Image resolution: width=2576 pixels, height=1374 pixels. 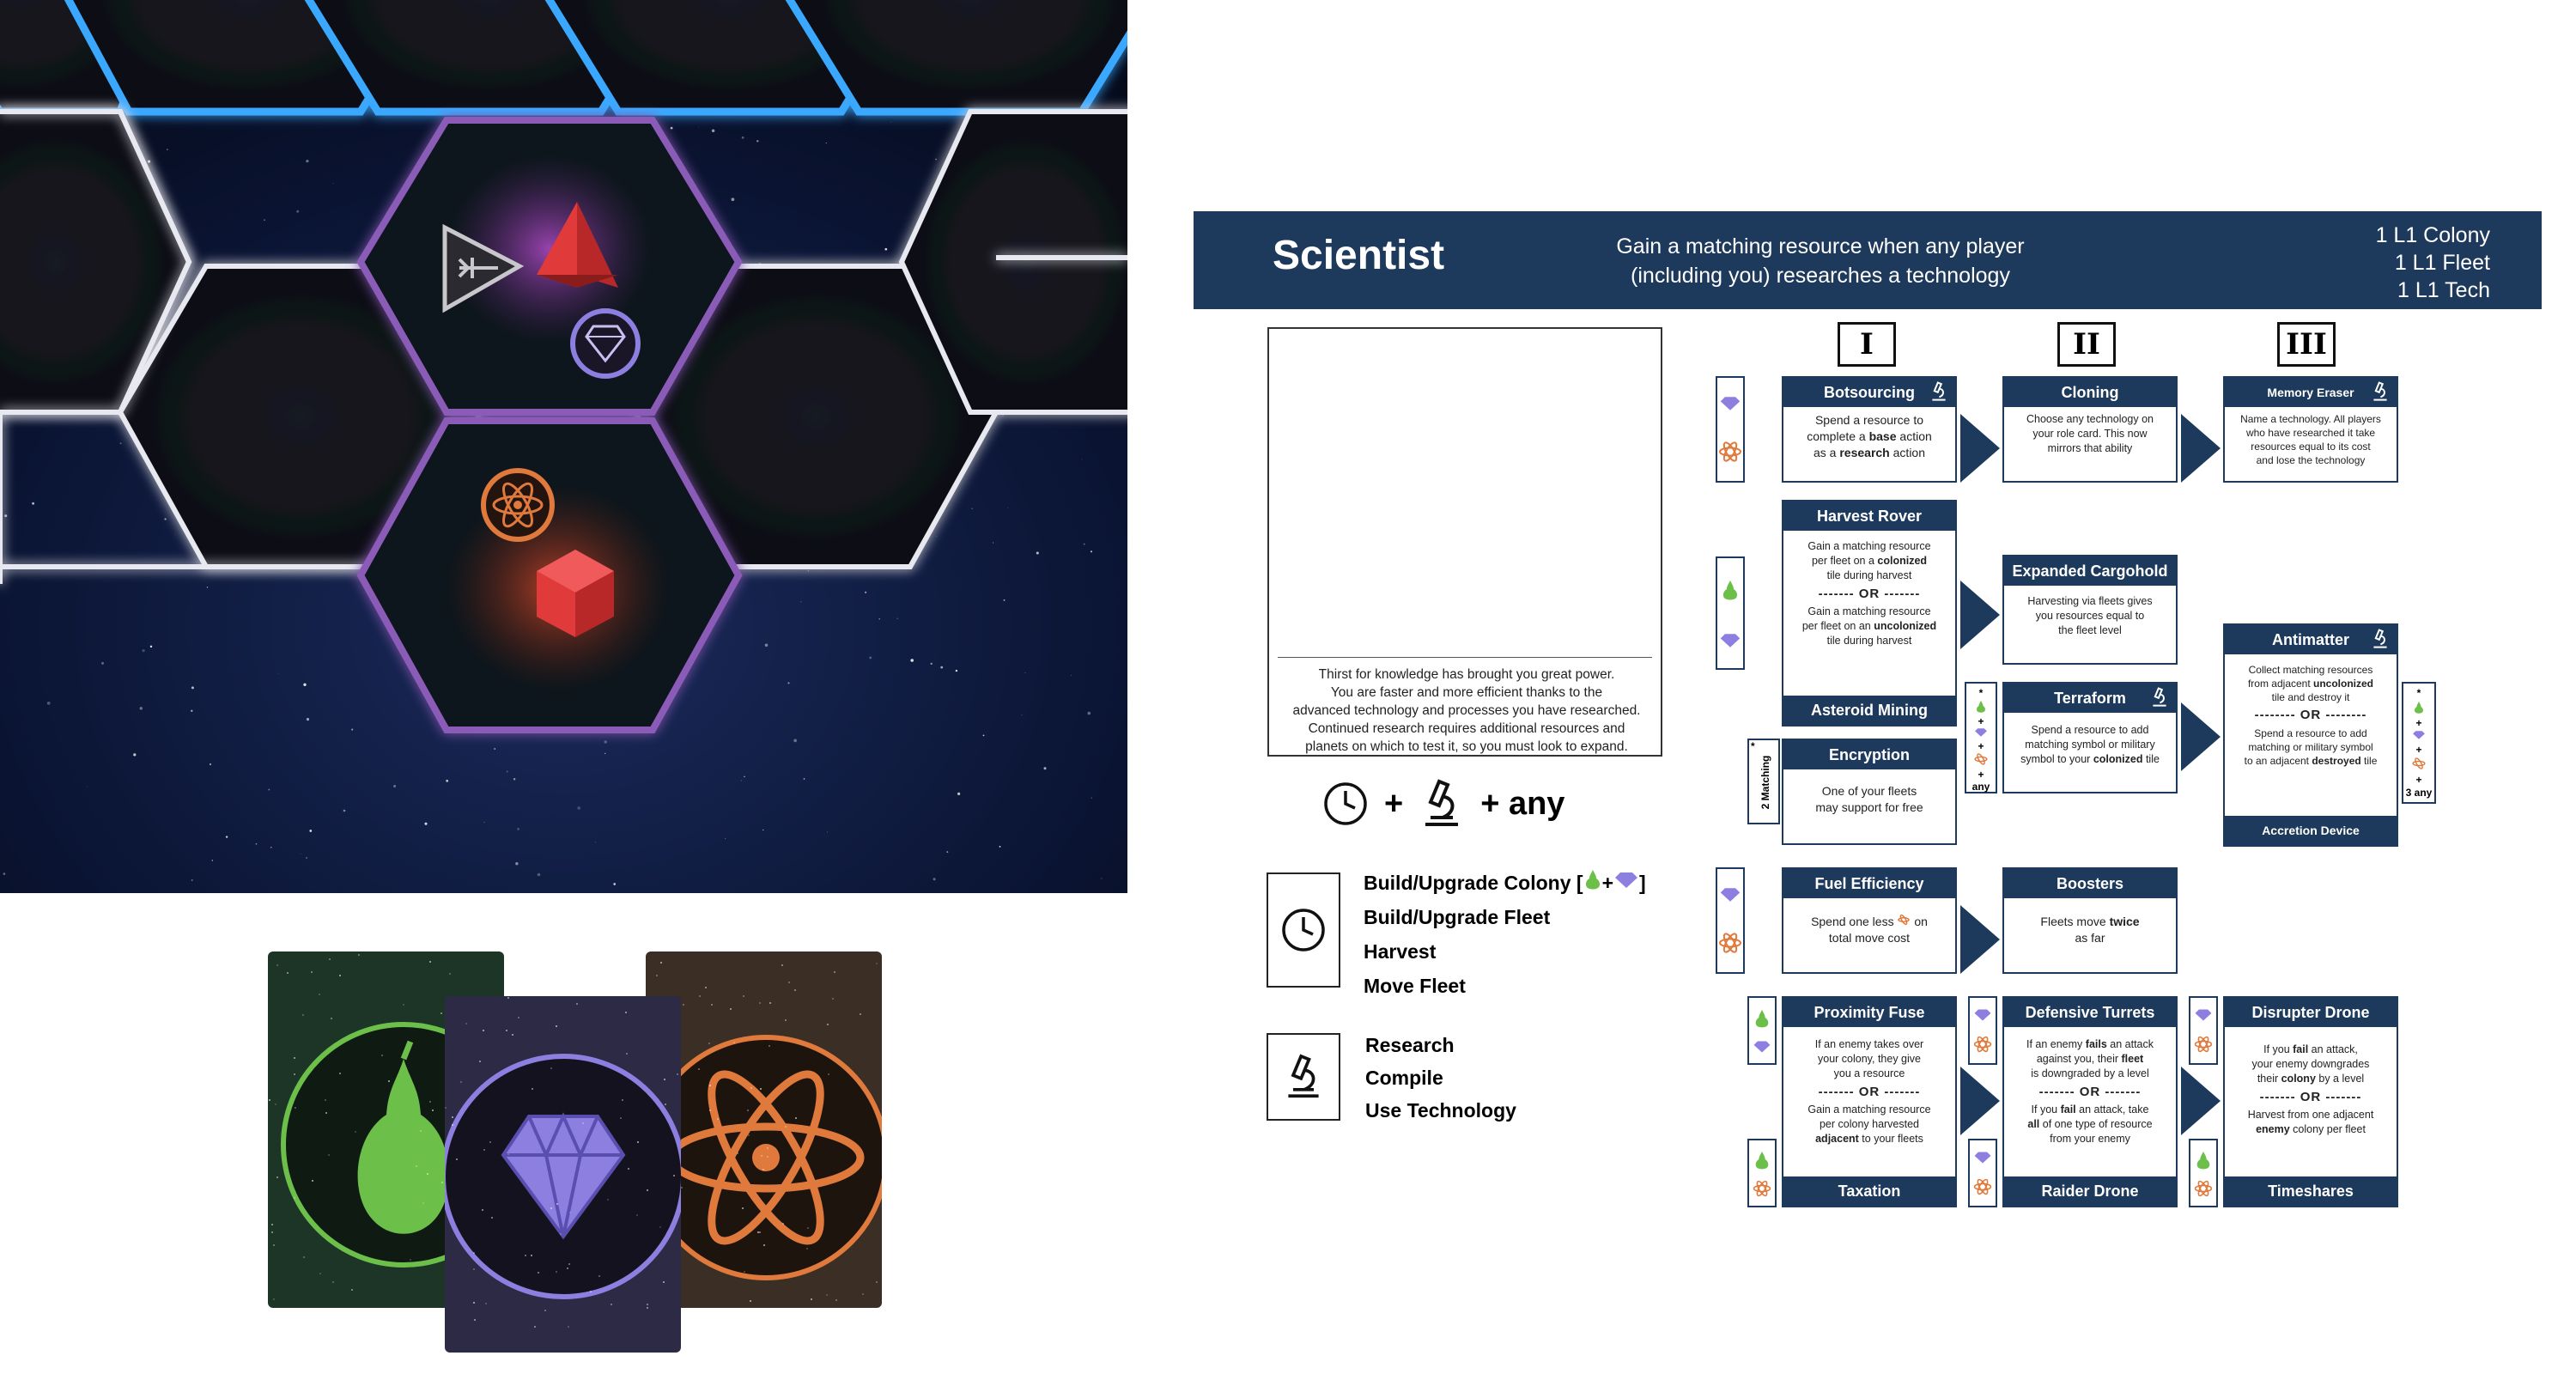 What do you see at coordinates (605, 343) in the screenshot?
I see `crystal-token` at bounding box center [605, 343].